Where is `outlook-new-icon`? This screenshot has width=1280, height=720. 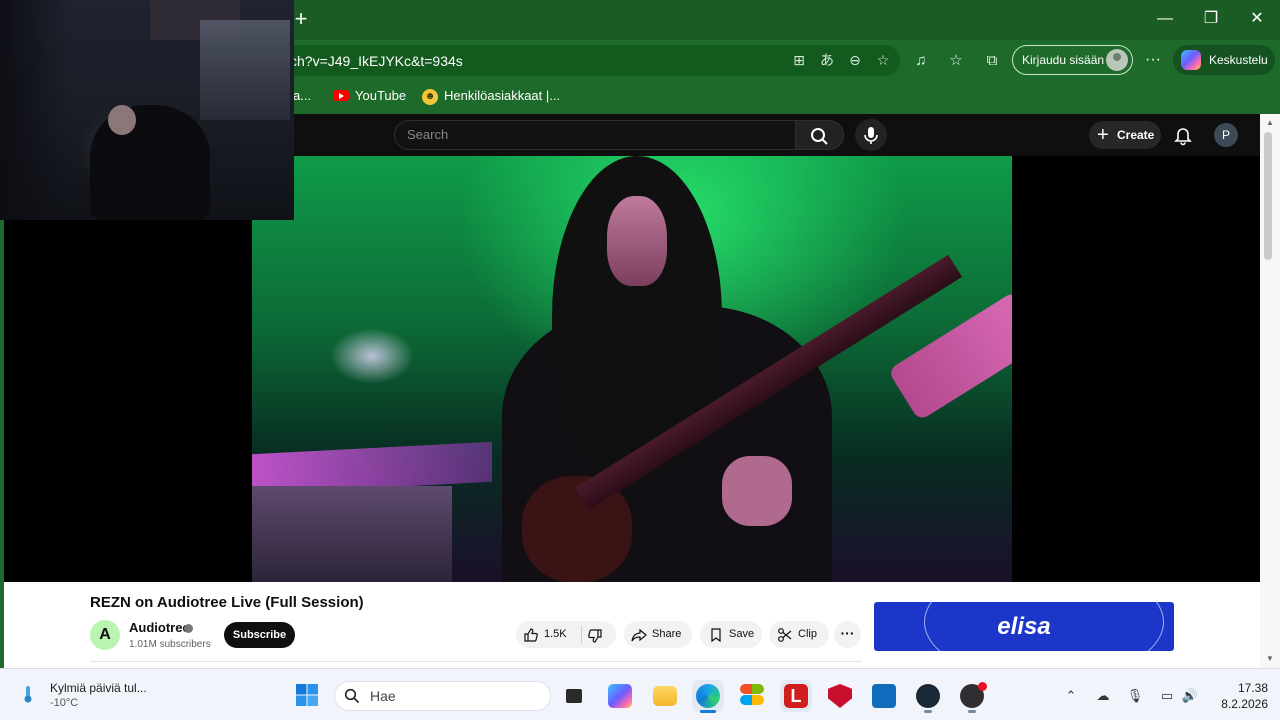 outlook-new-icon is located at coordinates (884, 696).